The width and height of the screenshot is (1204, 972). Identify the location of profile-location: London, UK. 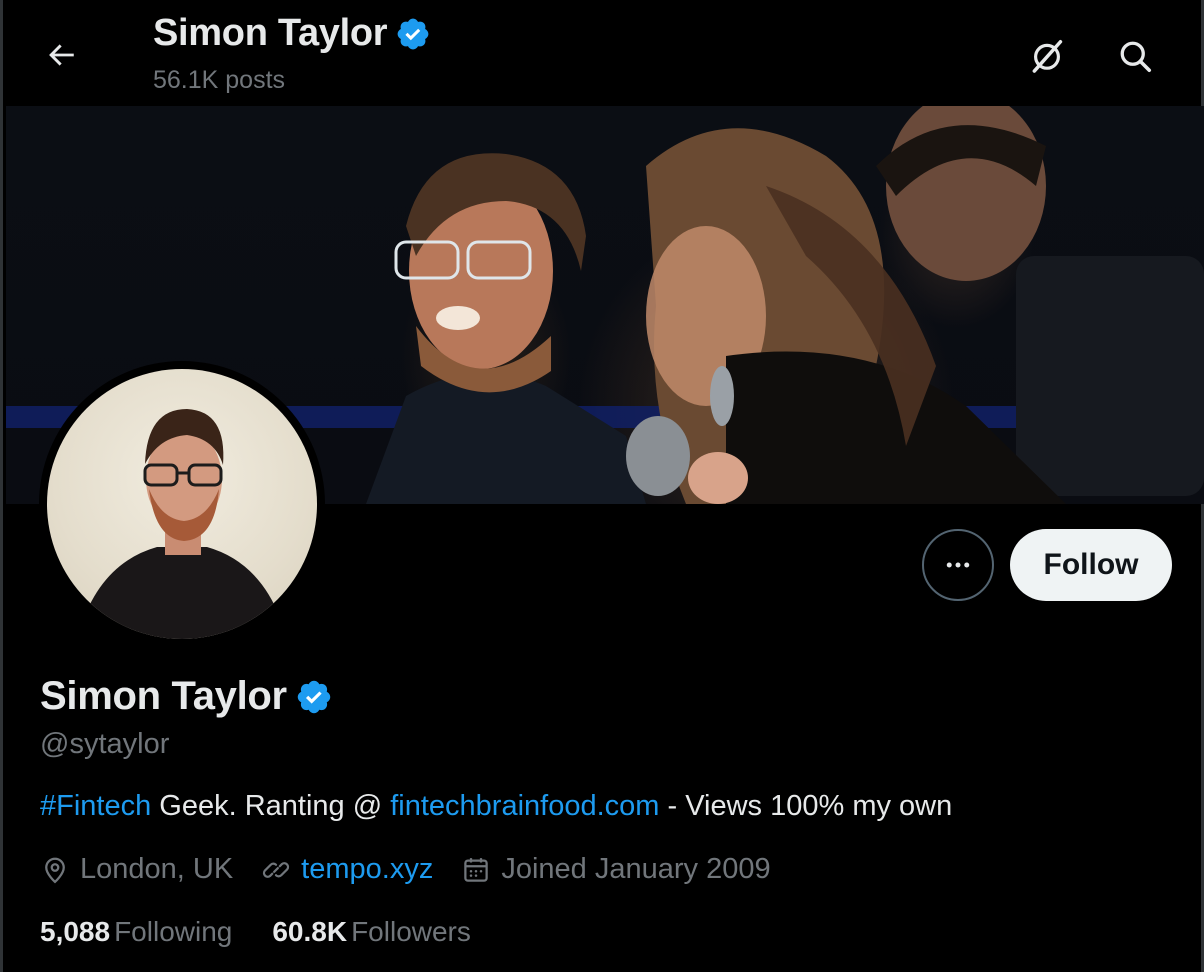
(136, 869).